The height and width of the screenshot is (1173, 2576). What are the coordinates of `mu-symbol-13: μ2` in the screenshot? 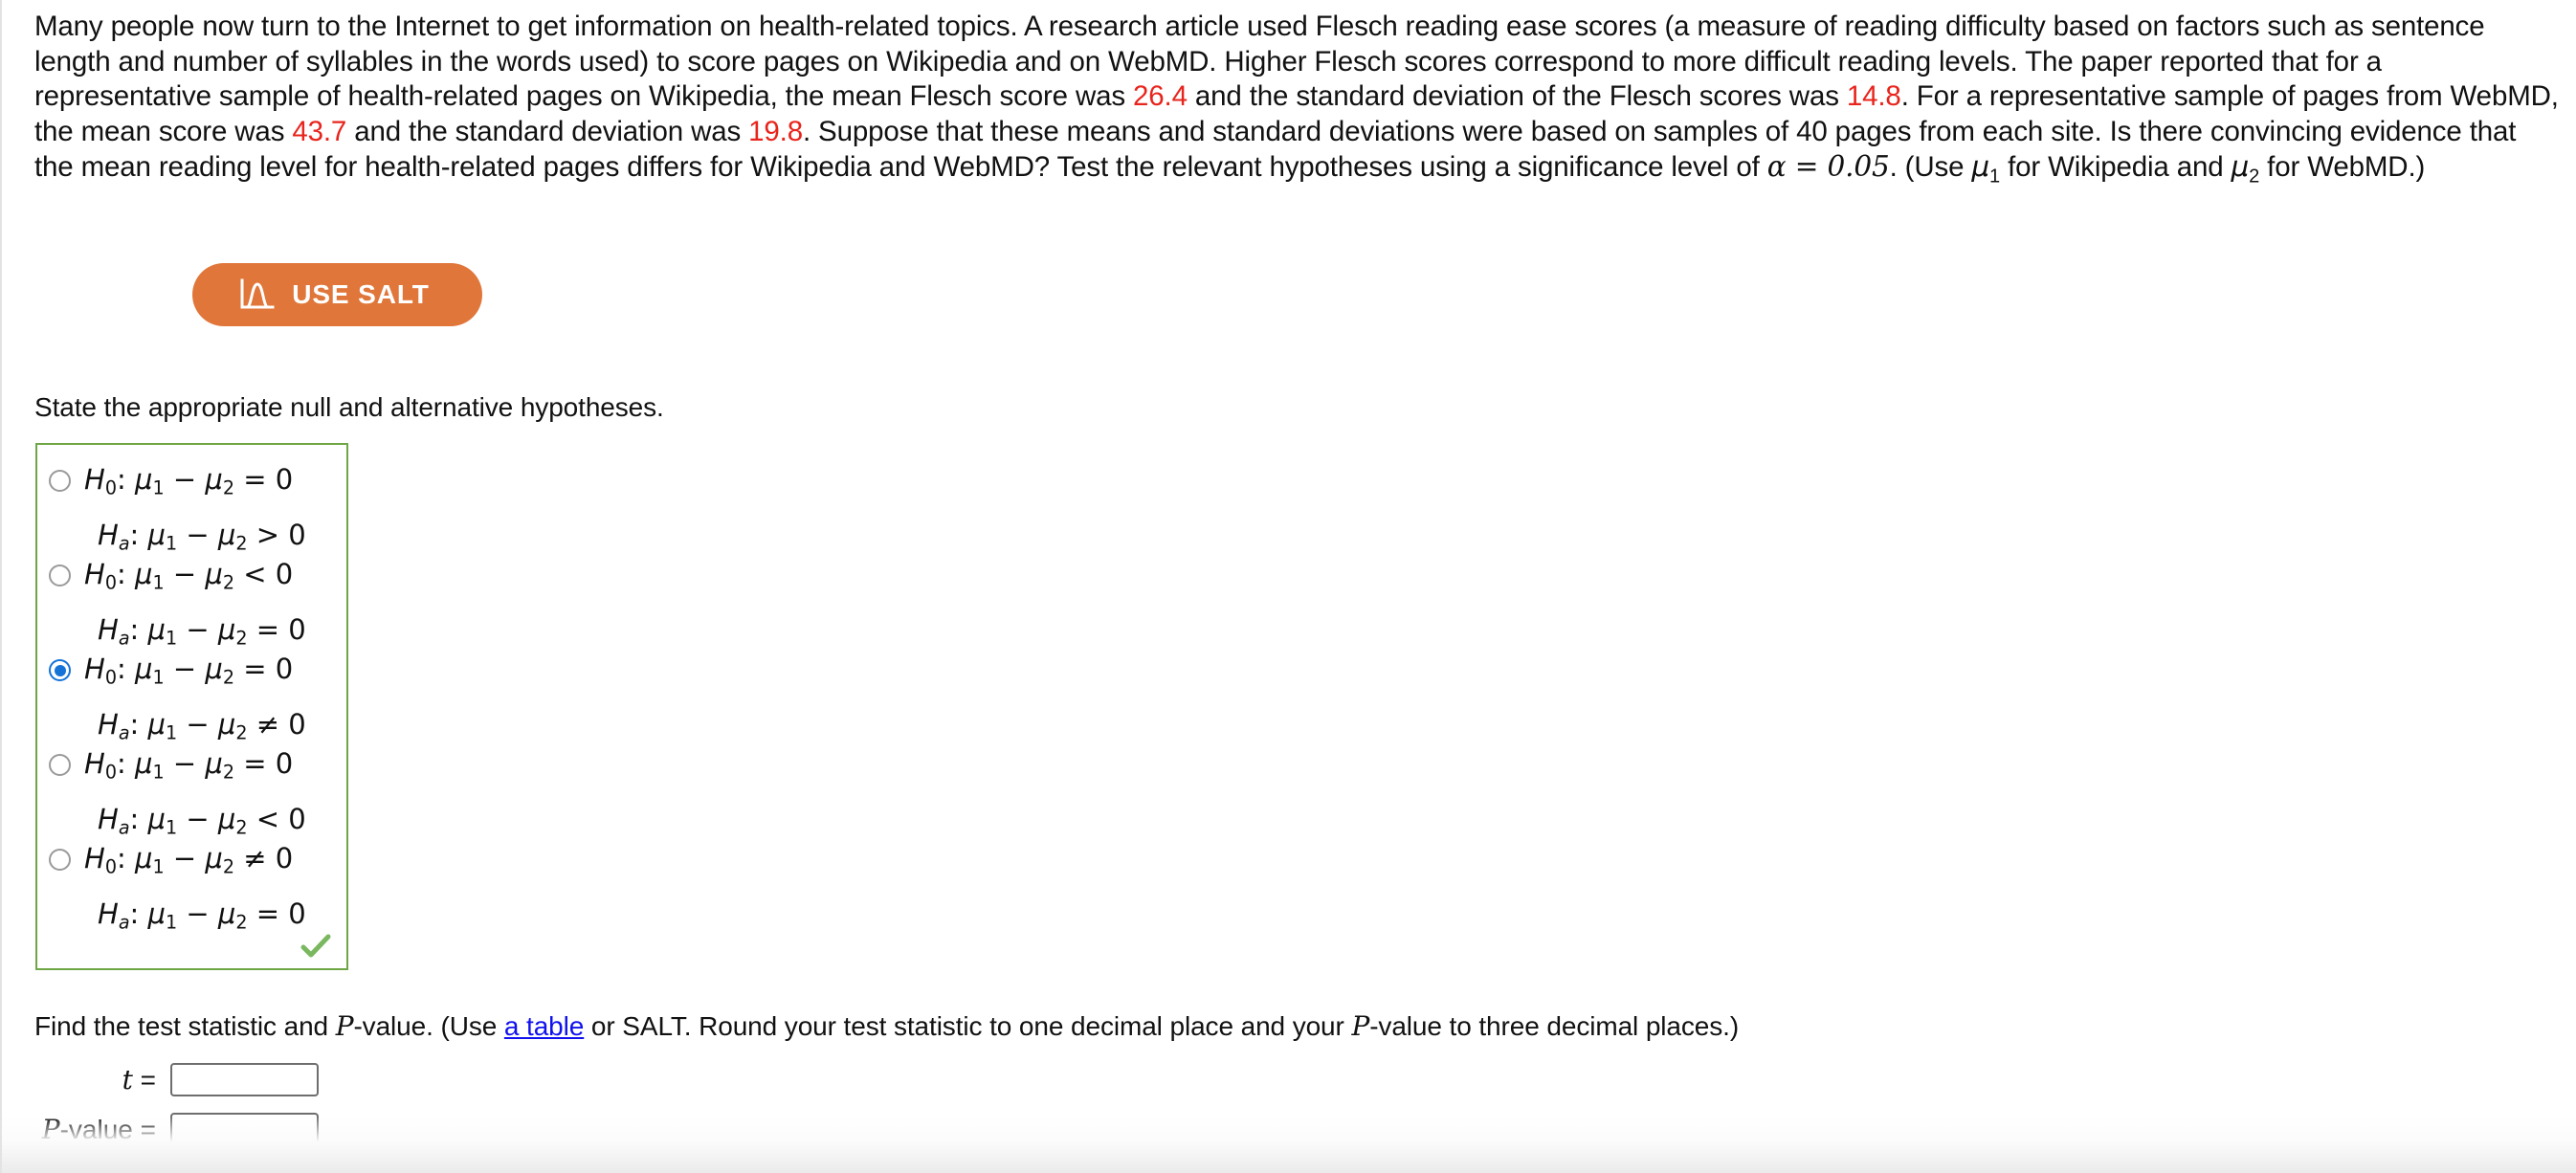 It's located at (2245, 169).